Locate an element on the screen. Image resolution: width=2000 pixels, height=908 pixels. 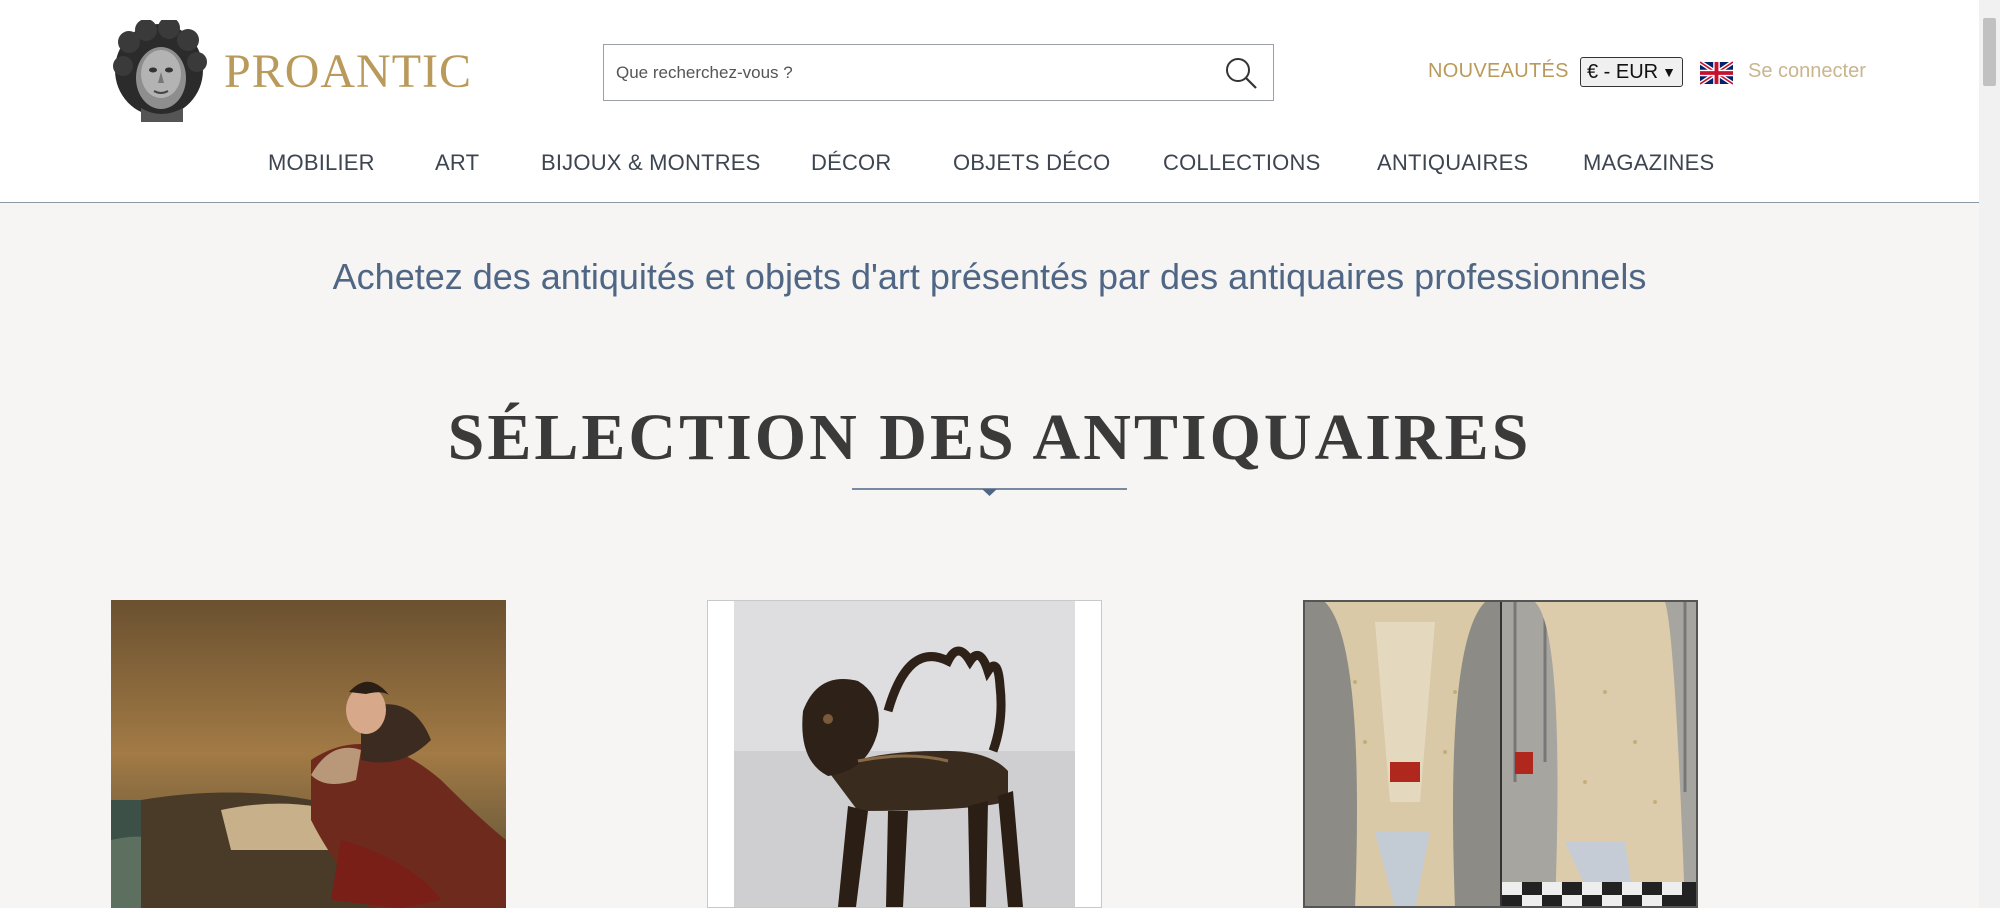
currency-select: € - EUR ▼ is located at coordinates (1631, 72).